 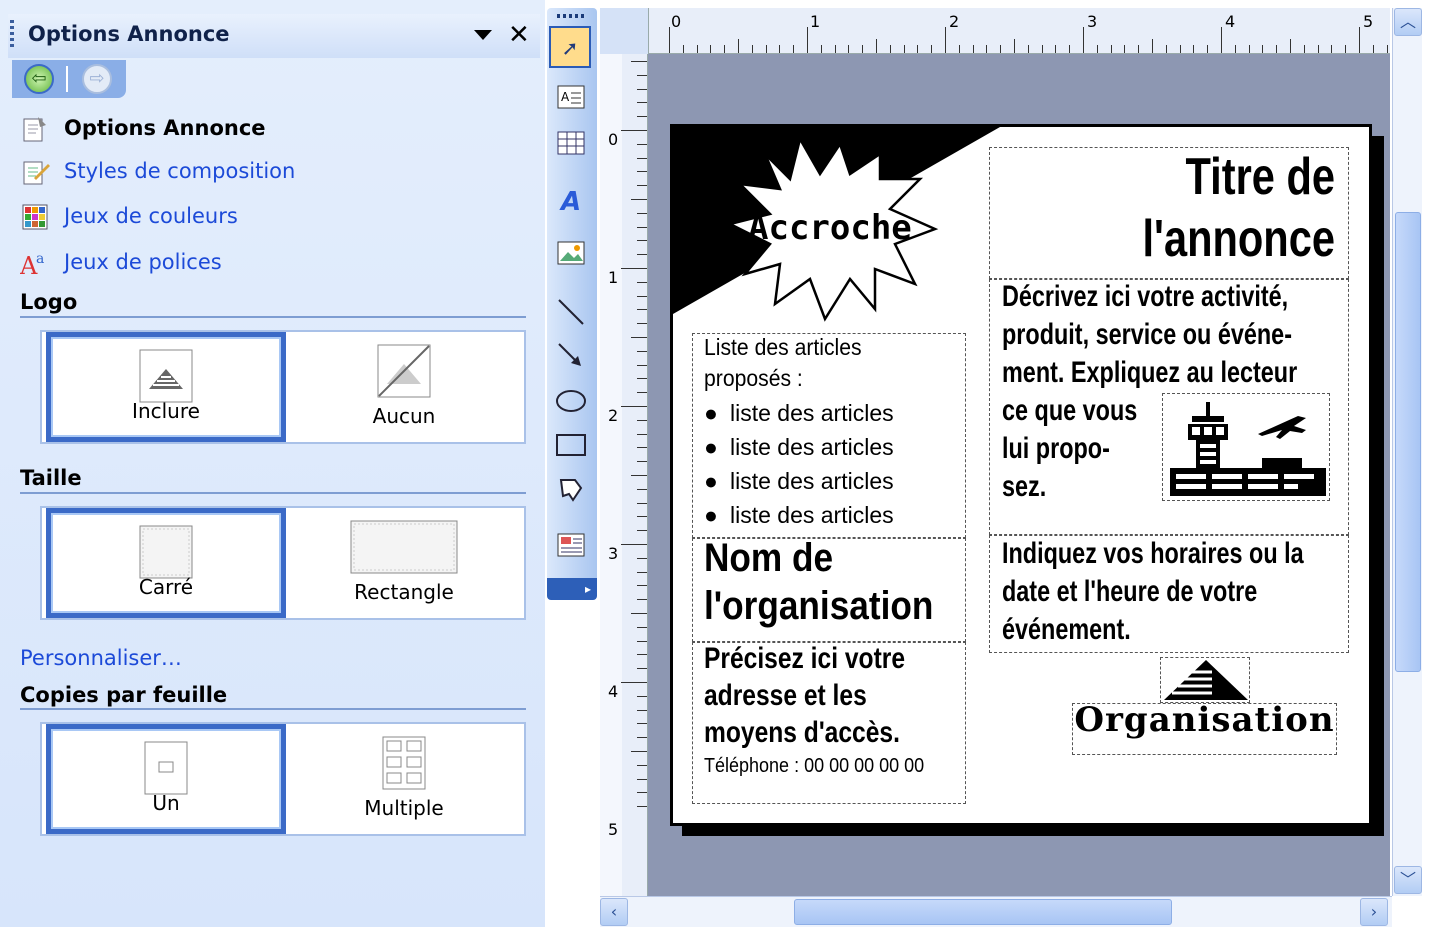 I want to click on options-icon, so click(x=34, y=129).